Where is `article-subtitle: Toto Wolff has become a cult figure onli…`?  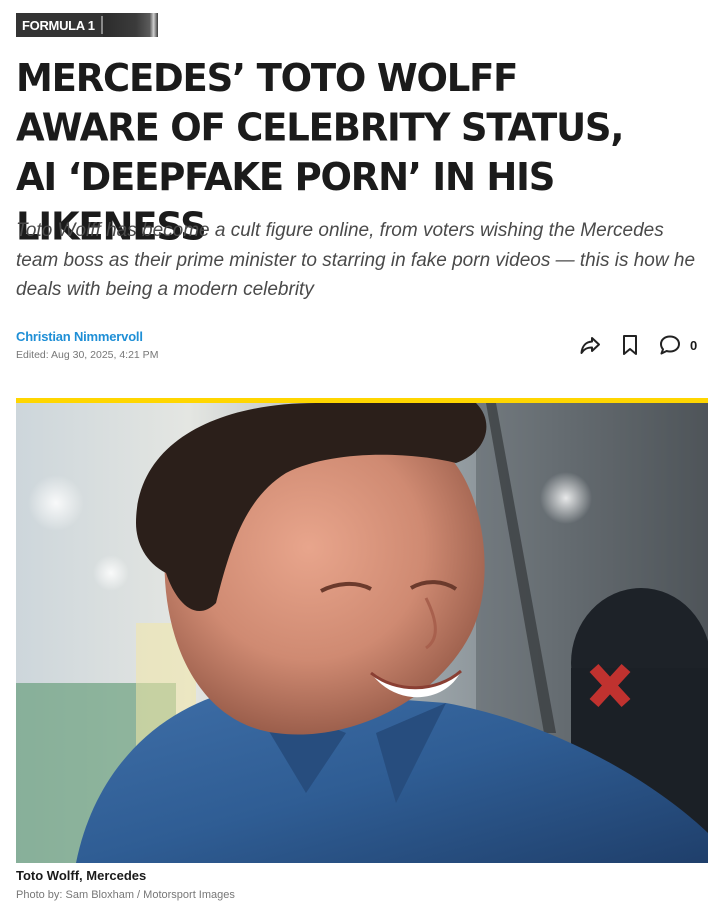
article-subtitle: Toto Wolff has become a cult figure onli… is located at coordinates (356, 260).